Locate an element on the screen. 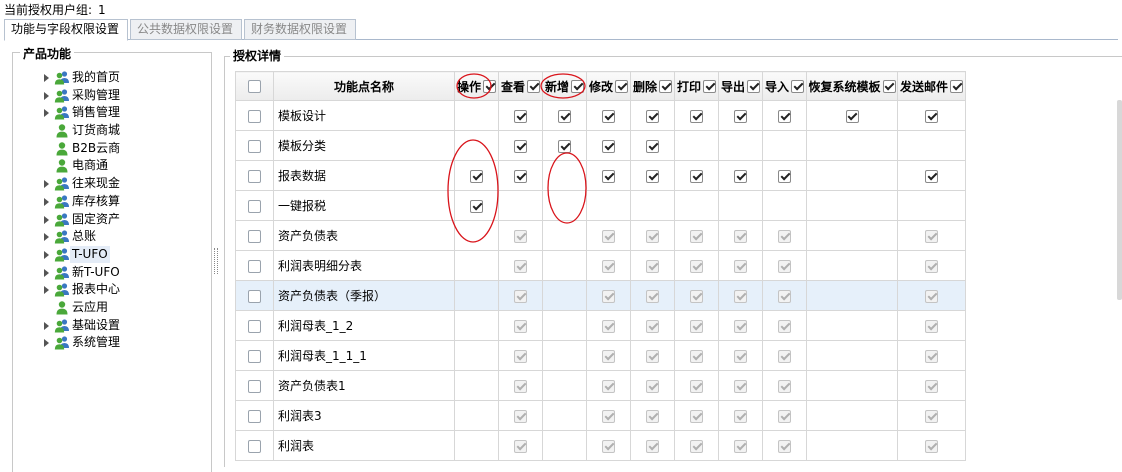  table-row: 资产负债表 is located at coordinates (600, 235).